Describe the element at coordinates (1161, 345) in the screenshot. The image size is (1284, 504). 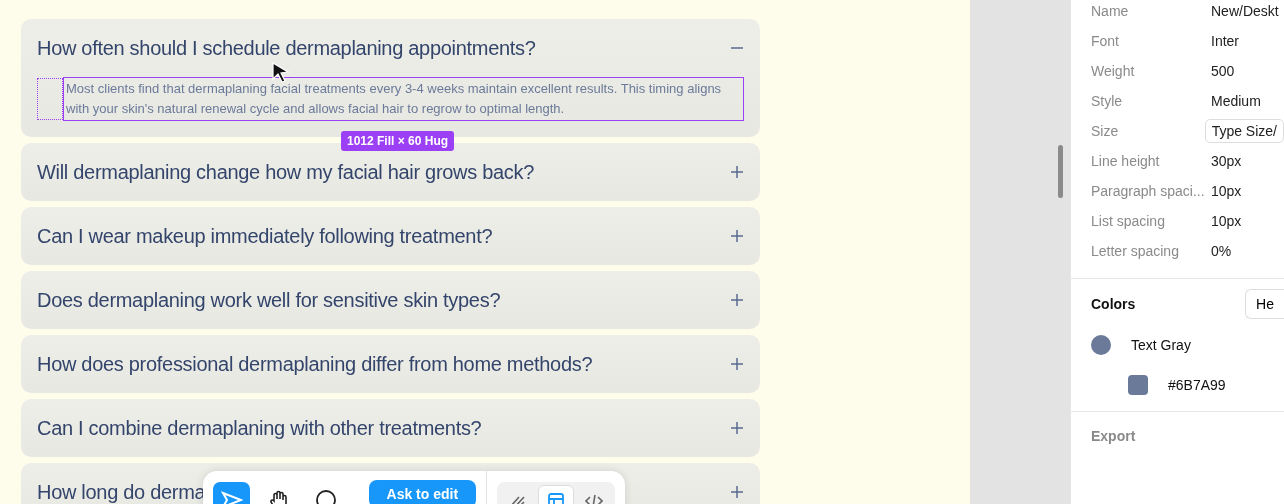
I see `color-style-name: Text Gray` at that location.